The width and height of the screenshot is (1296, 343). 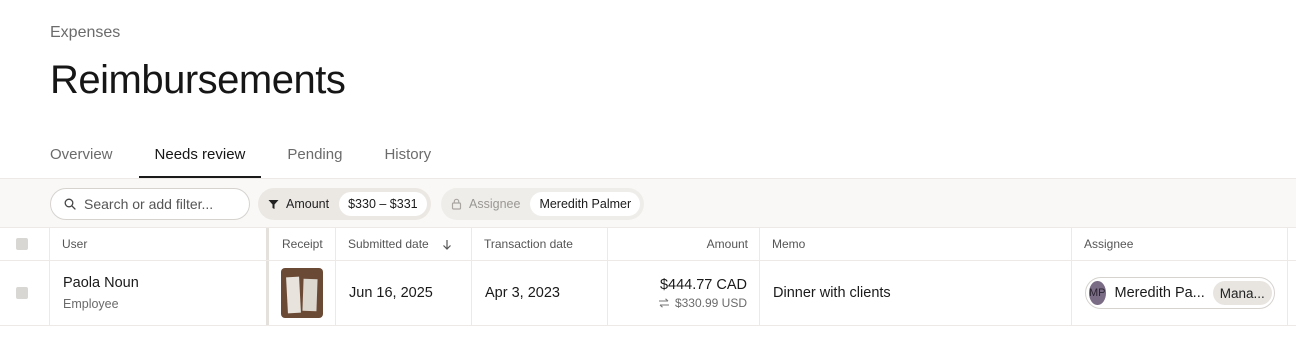 I want to click on submitted-date: Jun 16, 2025, so click(x=391, y=293).